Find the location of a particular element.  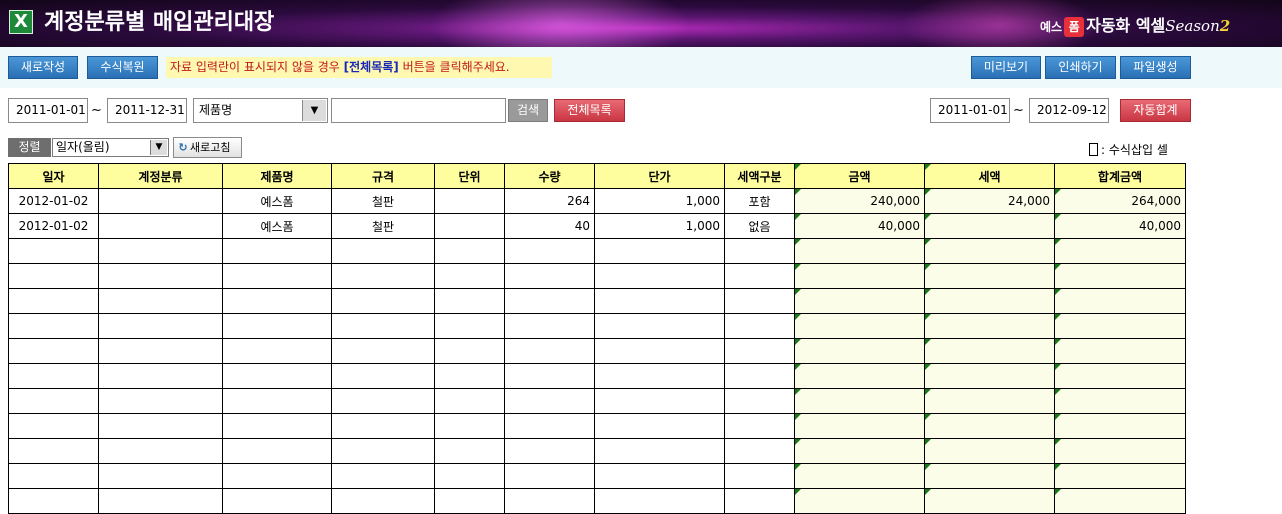

search-input is located at coordinates (418, 110).